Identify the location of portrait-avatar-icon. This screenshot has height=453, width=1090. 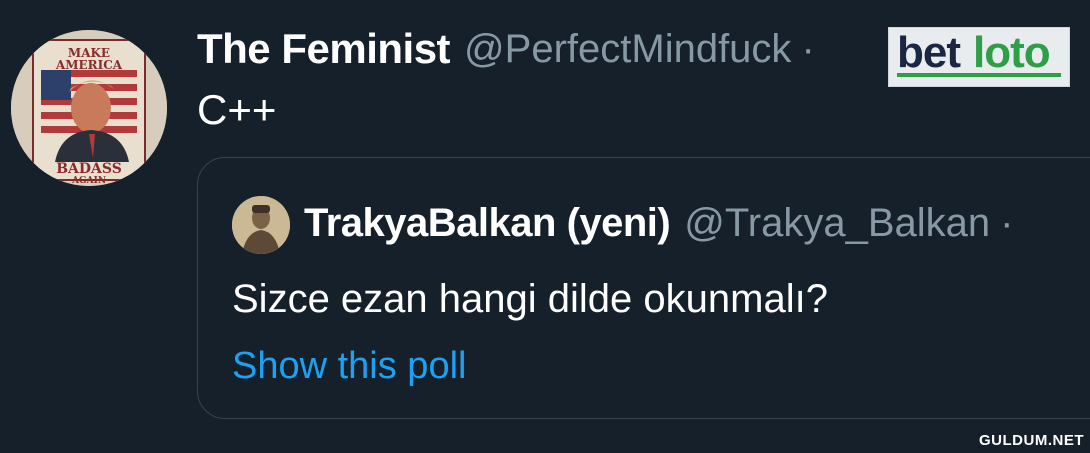
(261, 225).